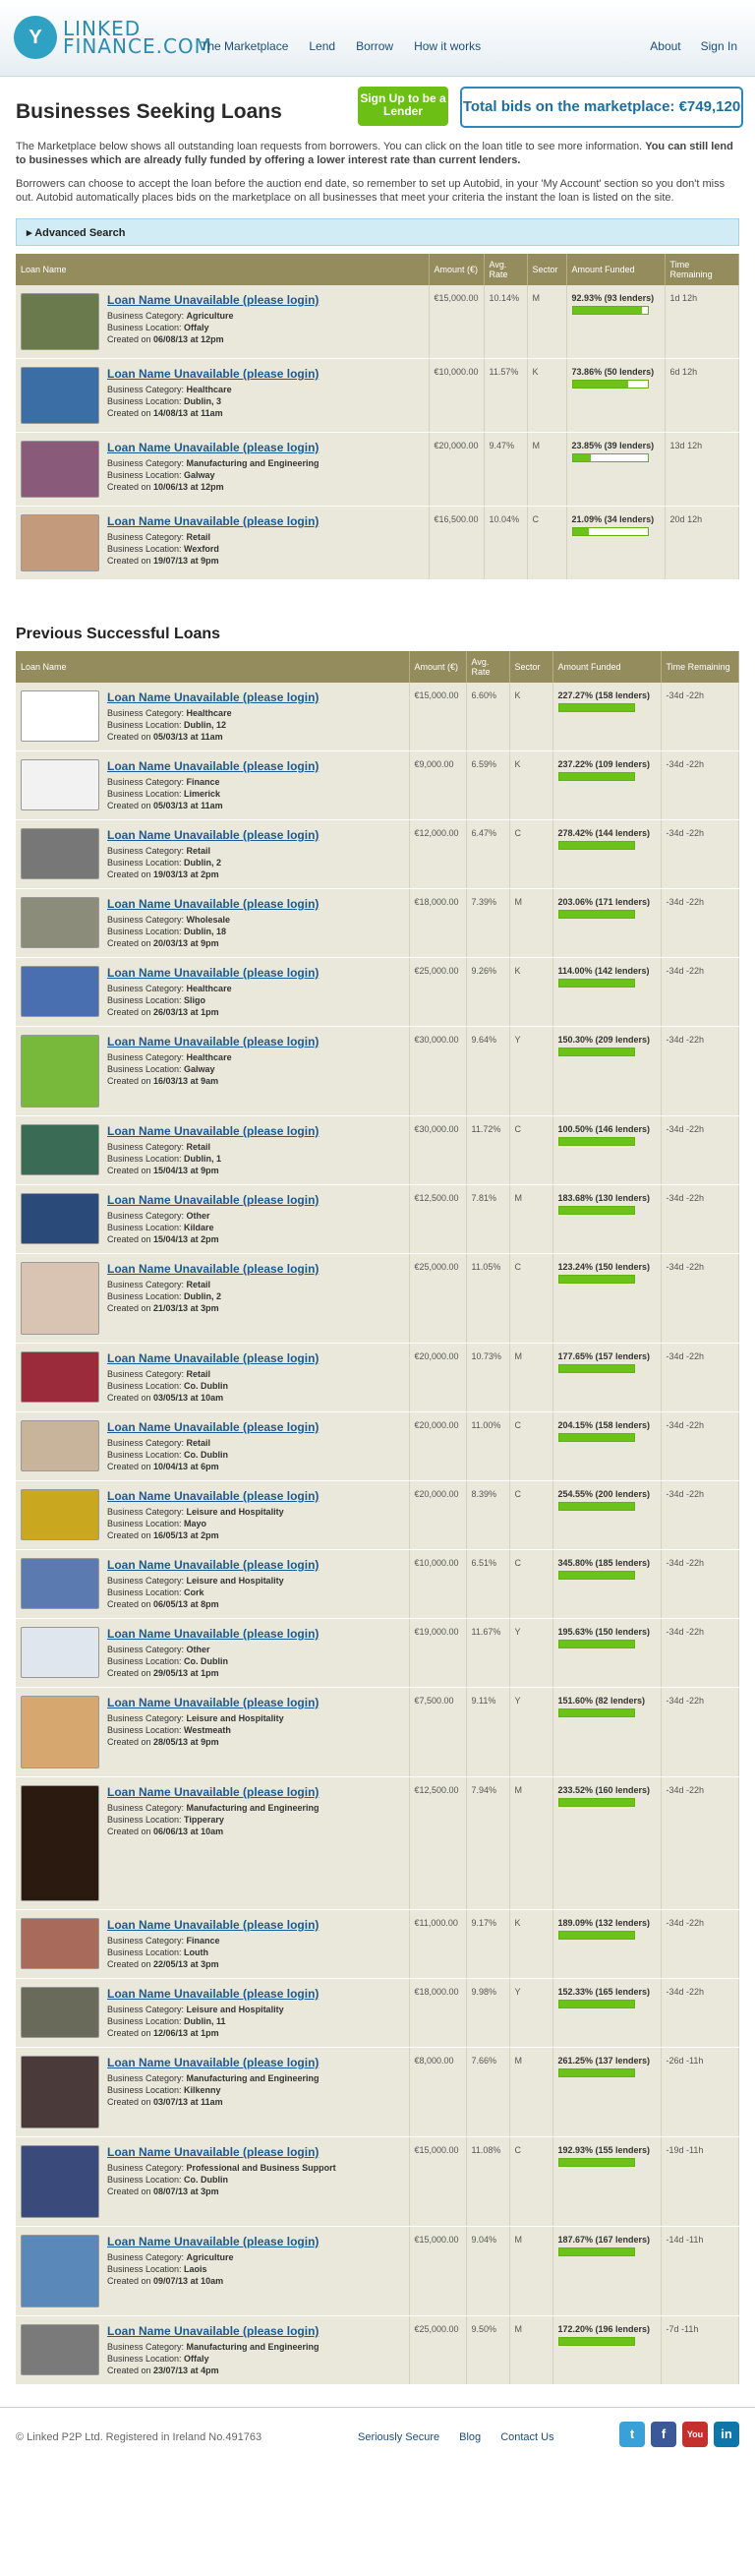  I want to click on loan-funded: 21.09% (34 lenders), so click(616, 543).